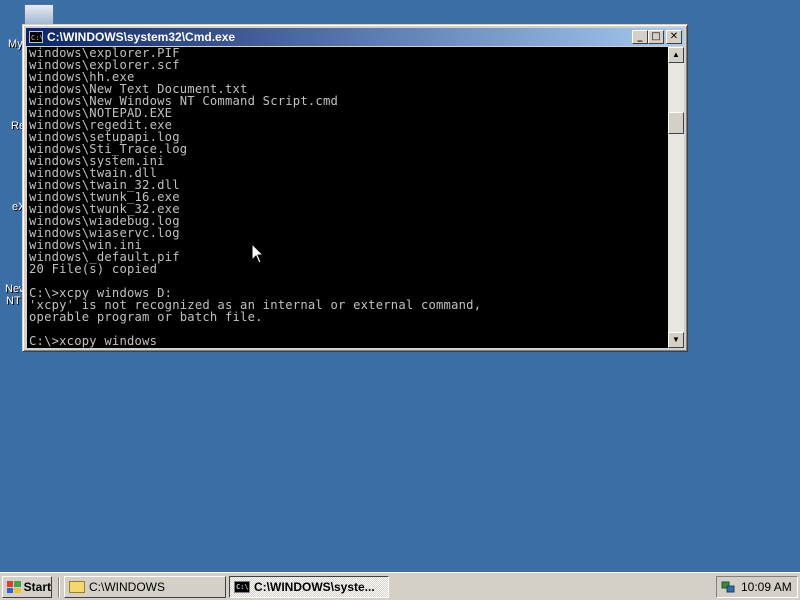 The image size is (800, 600). Describe the element at coordinates (676, 55) in the screenshot. I see `scroll-up-button: ▲` at that location.